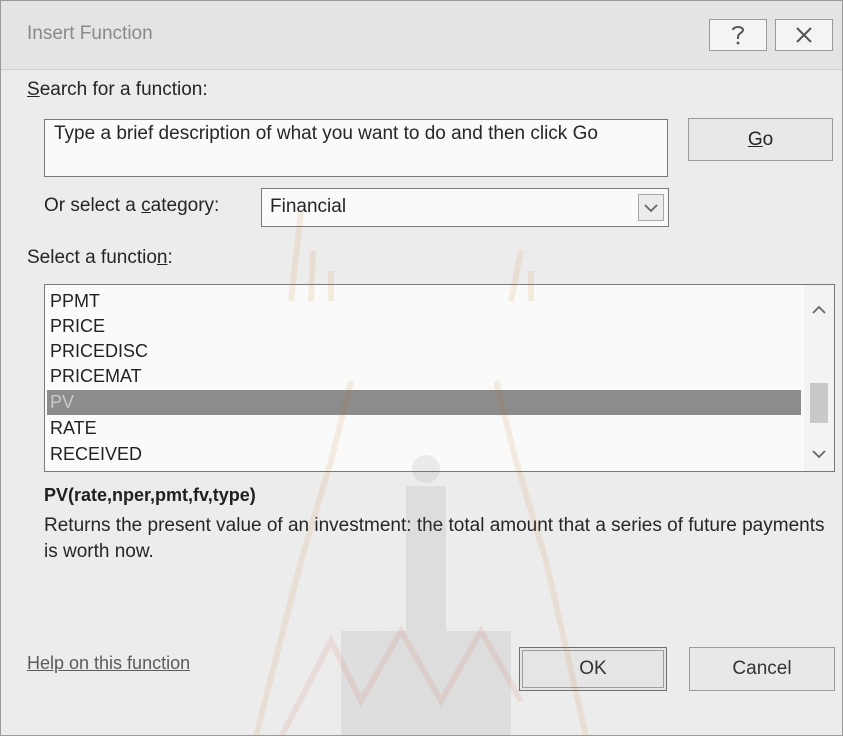  Describe the element at coordinates (755, 139) in the screenshot. I see `go-accelerator: G` at that location.